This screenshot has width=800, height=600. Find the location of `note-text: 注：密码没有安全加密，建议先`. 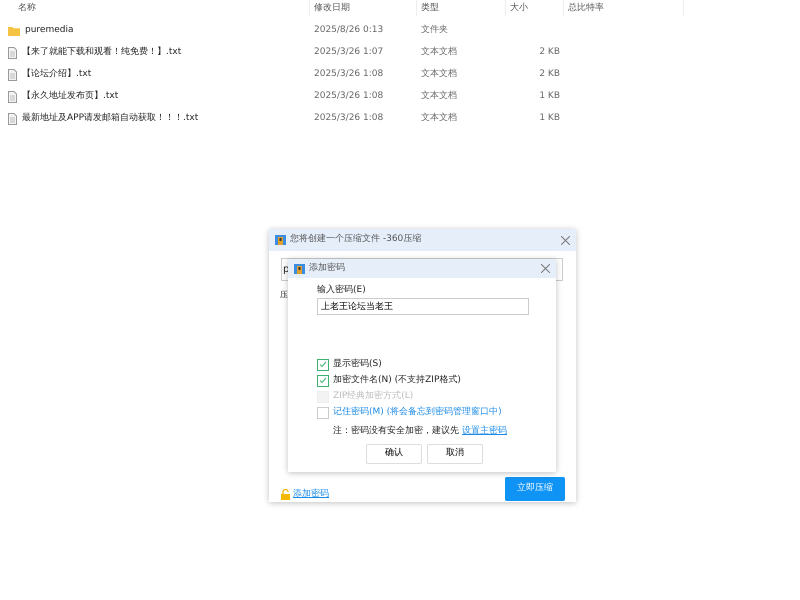

note-text: 注：密码没有安全加密，建议先 is located at coordinates (396, 431).